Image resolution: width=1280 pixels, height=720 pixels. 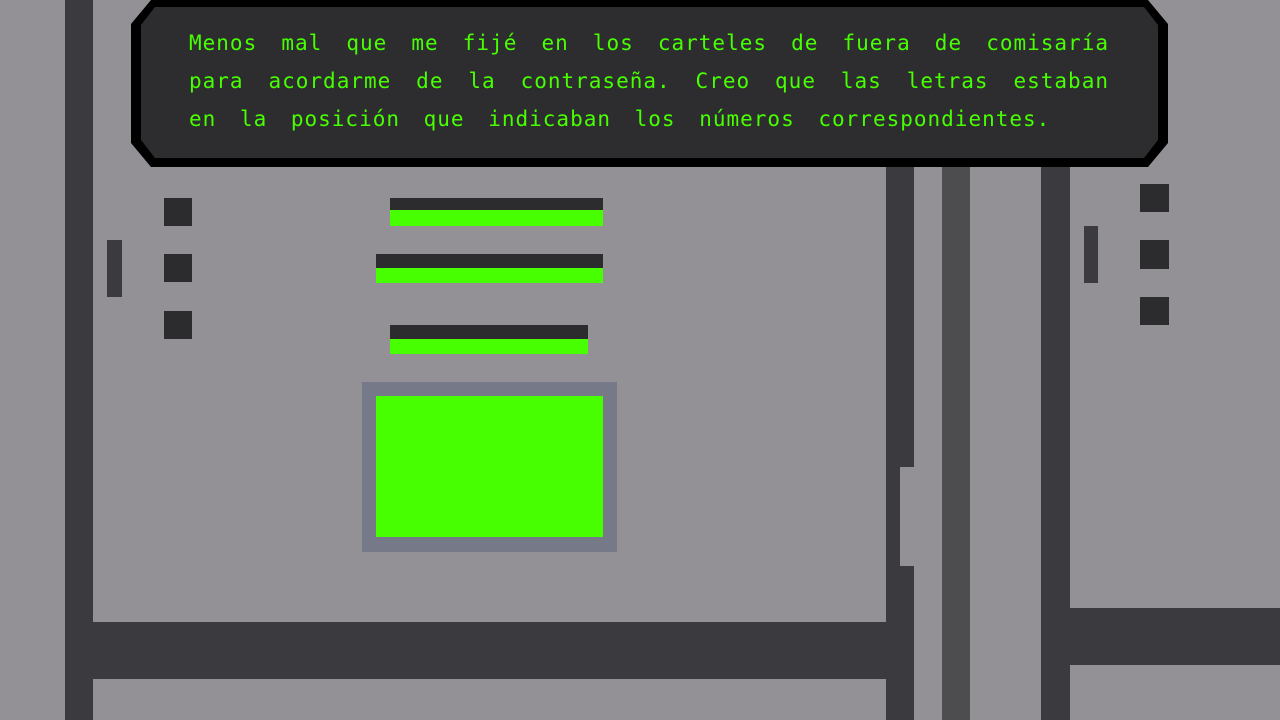 I want to click on keypad-screen, so click(x=489, y=467).